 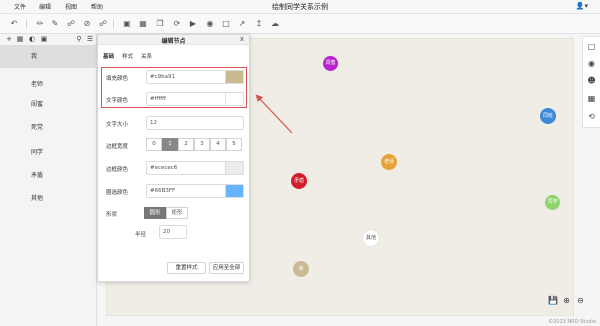 I want to click on tab-style: 样式, so click(x=127, y=56).